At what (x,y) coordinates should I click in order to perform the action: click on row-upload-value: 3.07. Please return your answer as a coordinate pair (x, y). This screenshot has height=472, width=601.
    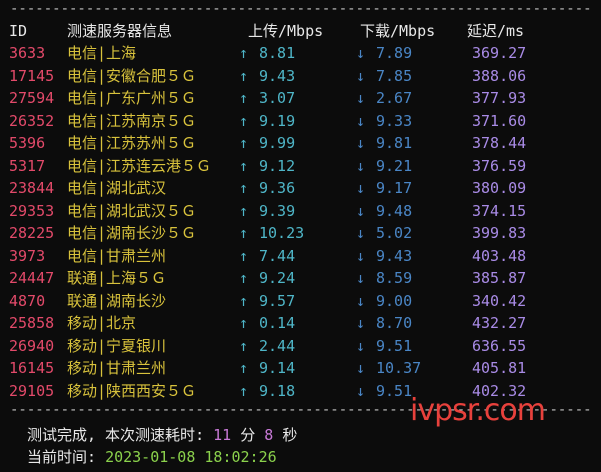
    Looking at the image, I should click on (277, 98).